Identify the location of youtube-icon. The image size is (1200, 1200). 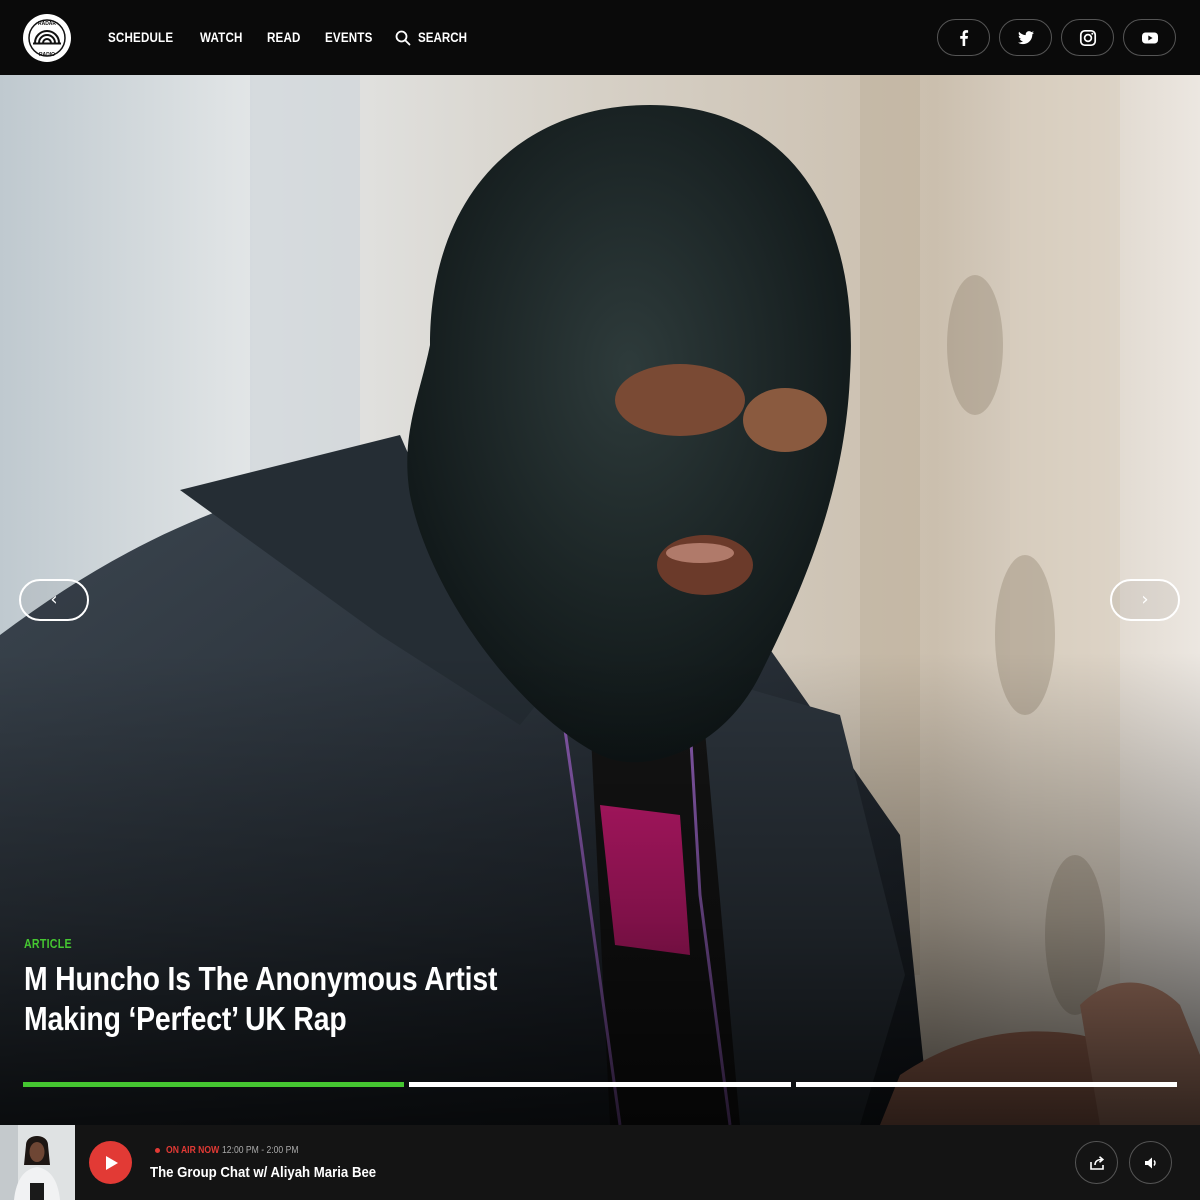
(1149, 37).